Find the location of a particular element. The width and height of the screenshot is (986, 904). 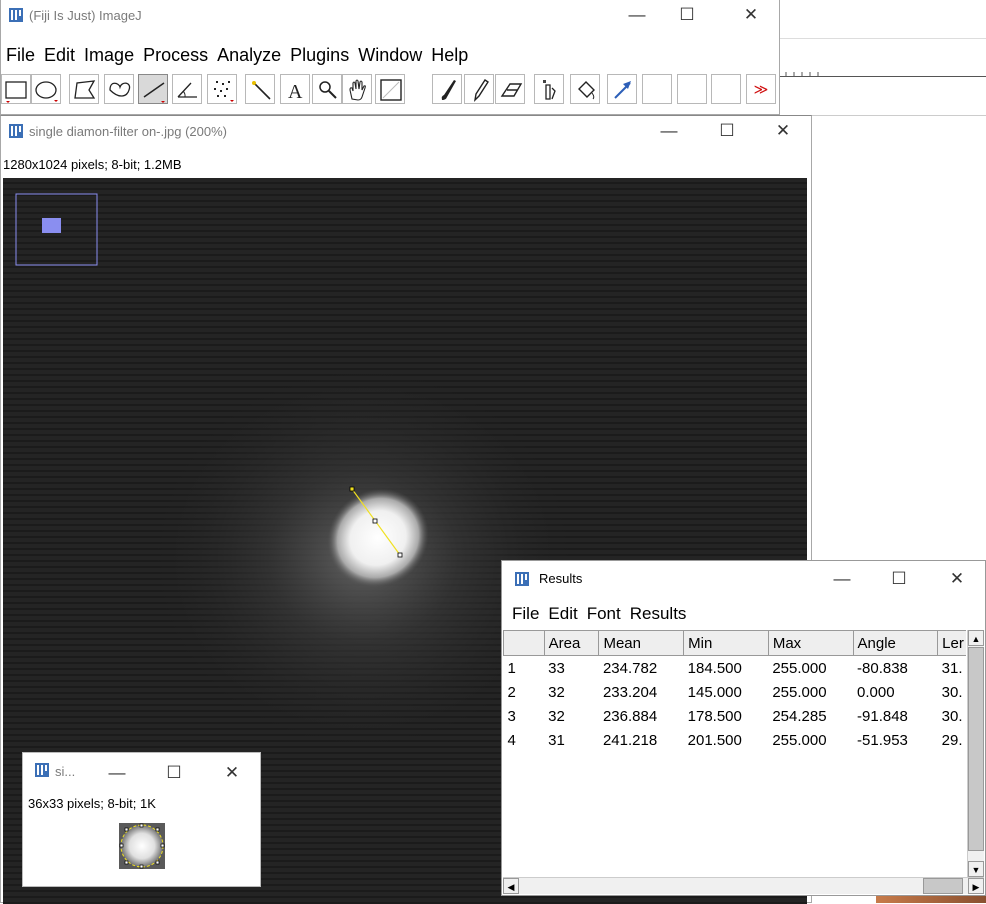

small-window-titlebar: si... — ☐ ✕ is located at coordinates (141, 768).